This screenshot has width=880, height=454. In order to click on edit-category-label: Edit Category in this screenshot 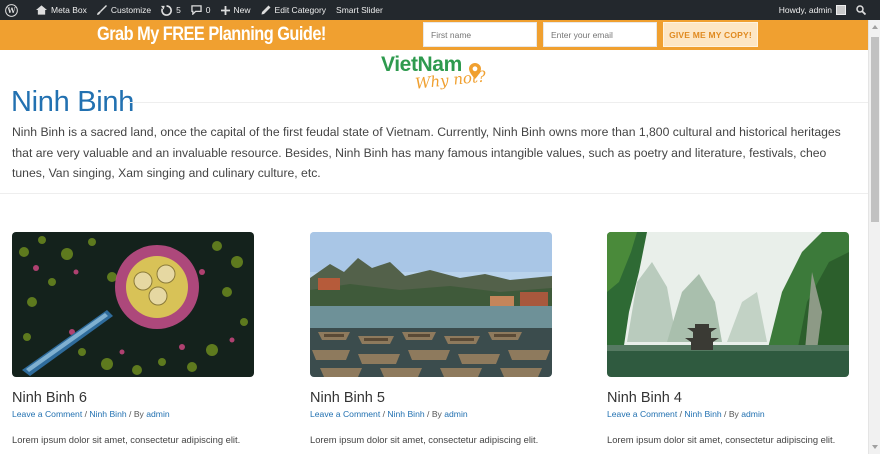, I will do `click(300, 10)`.